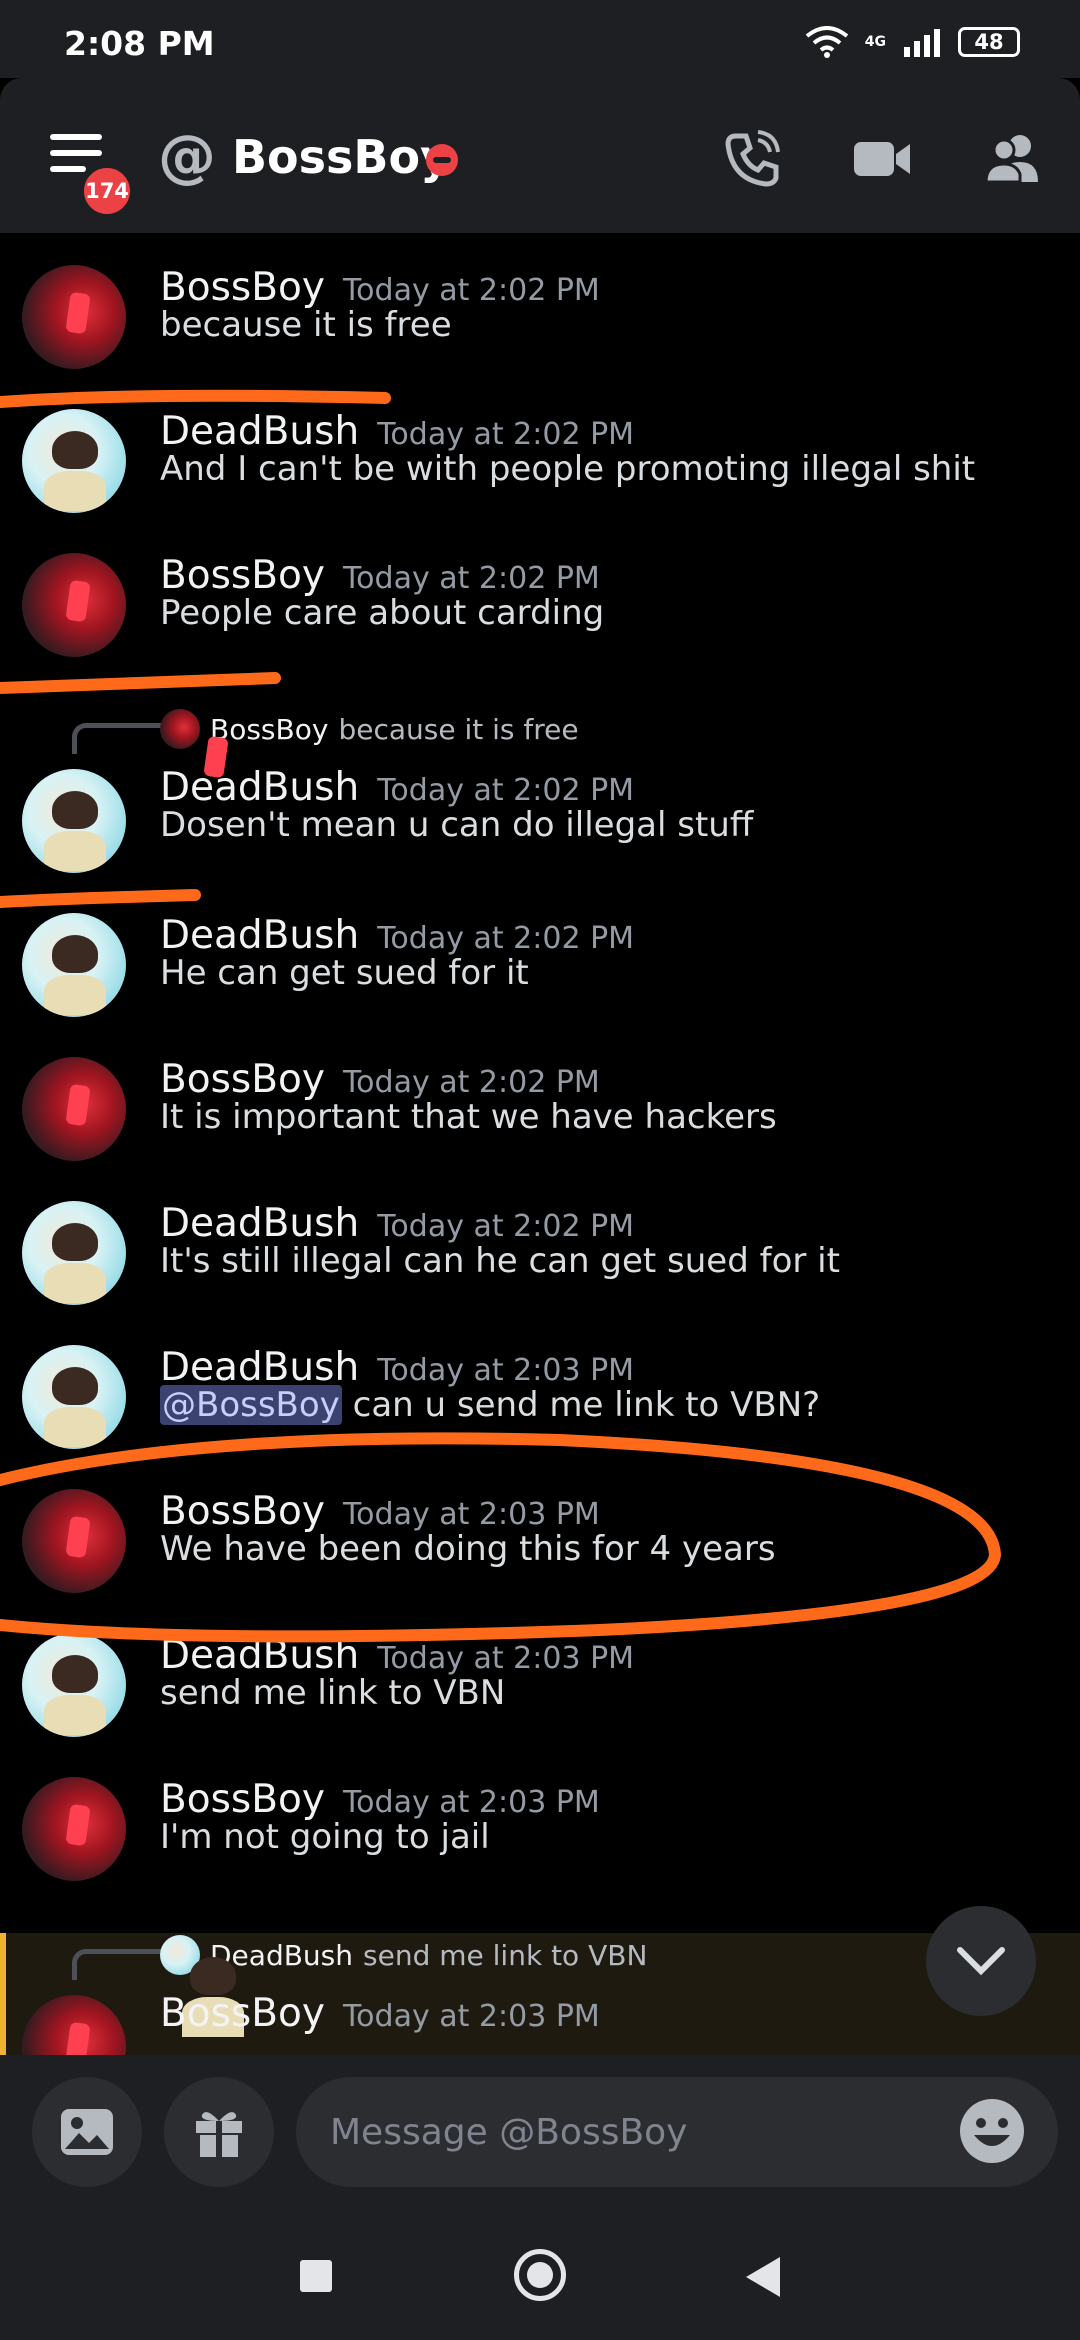  Describe the element at coordinates (922, 43) in the screenshot. I see `signal-icon` at that location.